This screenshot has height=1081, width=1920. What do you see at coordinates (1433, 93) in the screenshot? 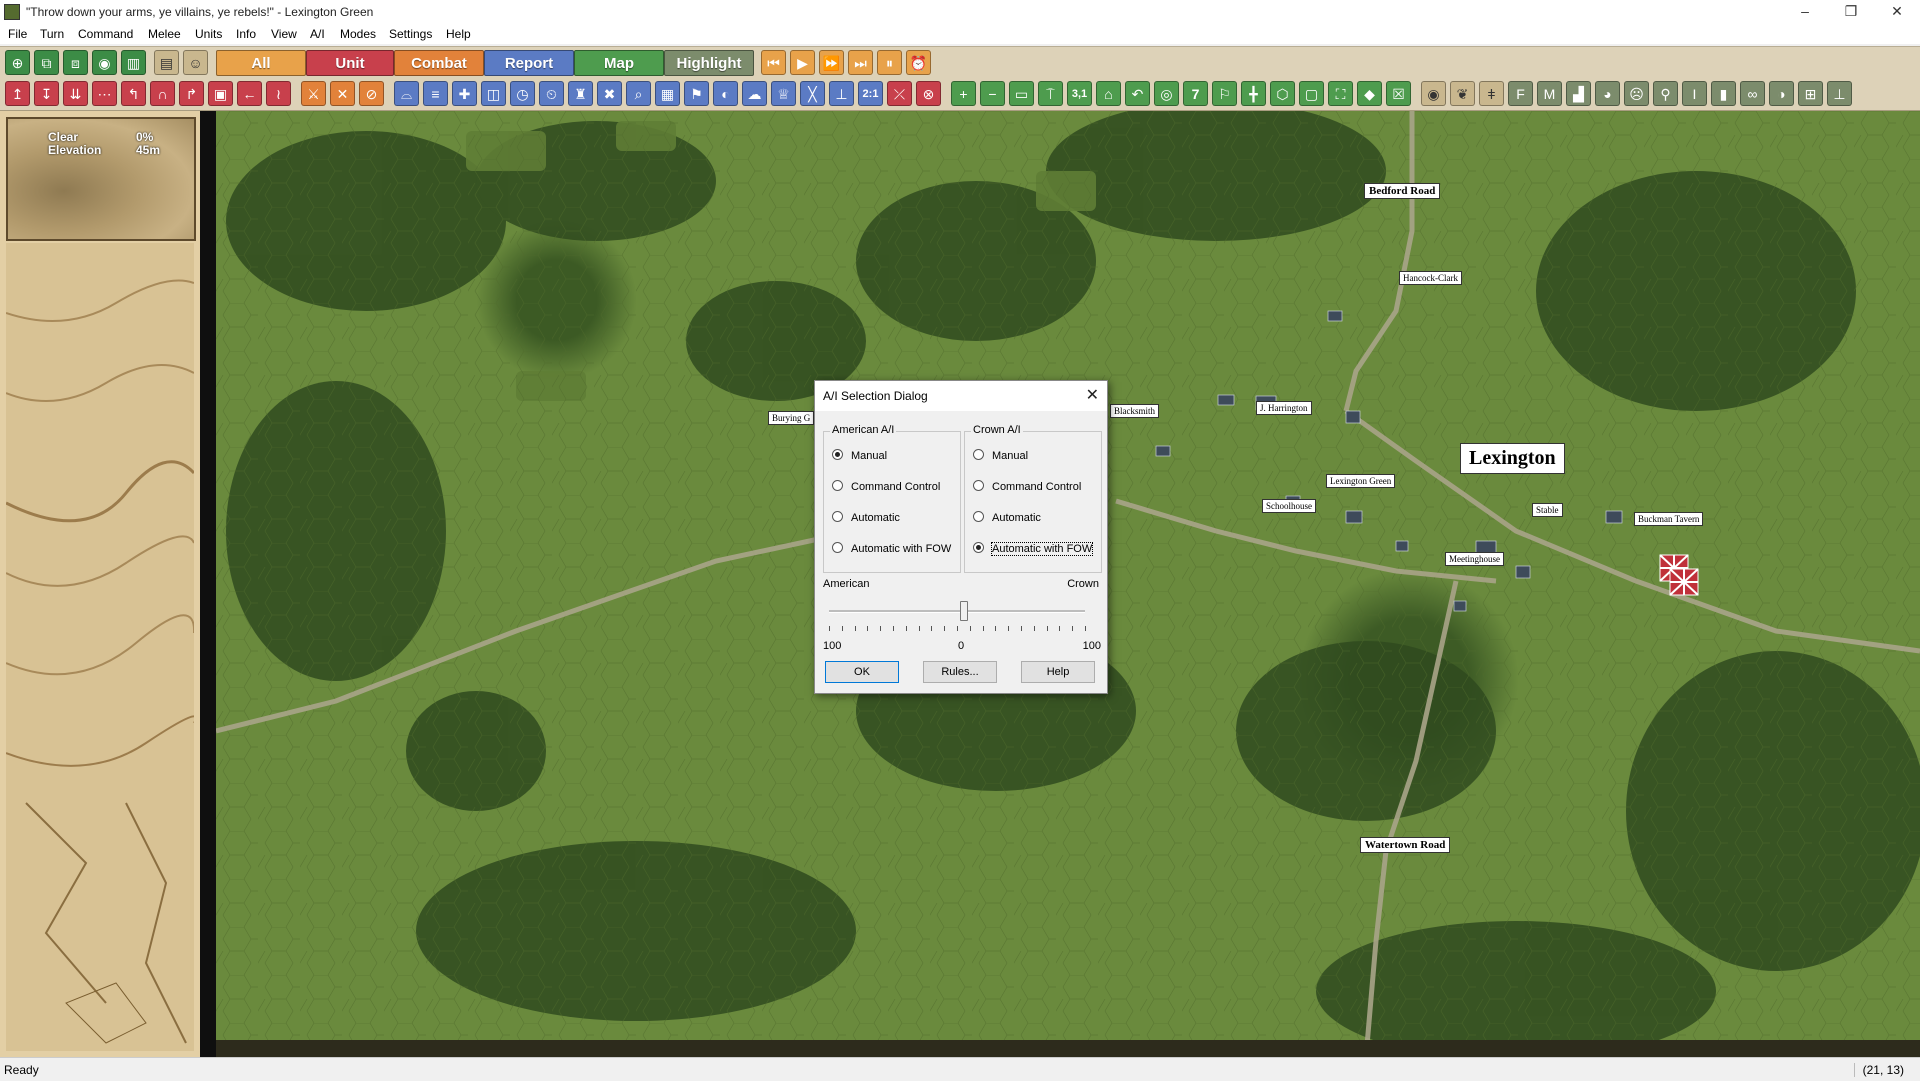
I see `coin-icon: ◉` at bounding box center [1433, 93].